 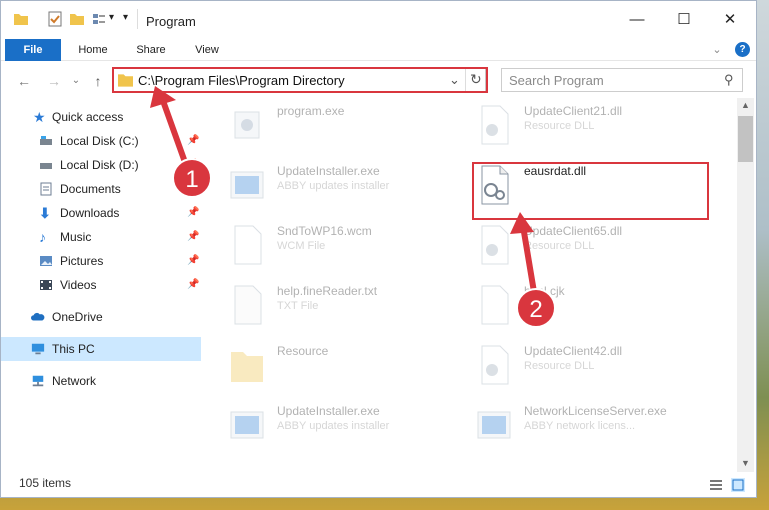 What do you see at coordinates (303, 351) in the screenshot?
I see `file-name: Resource` at bounding box center [303, 351].